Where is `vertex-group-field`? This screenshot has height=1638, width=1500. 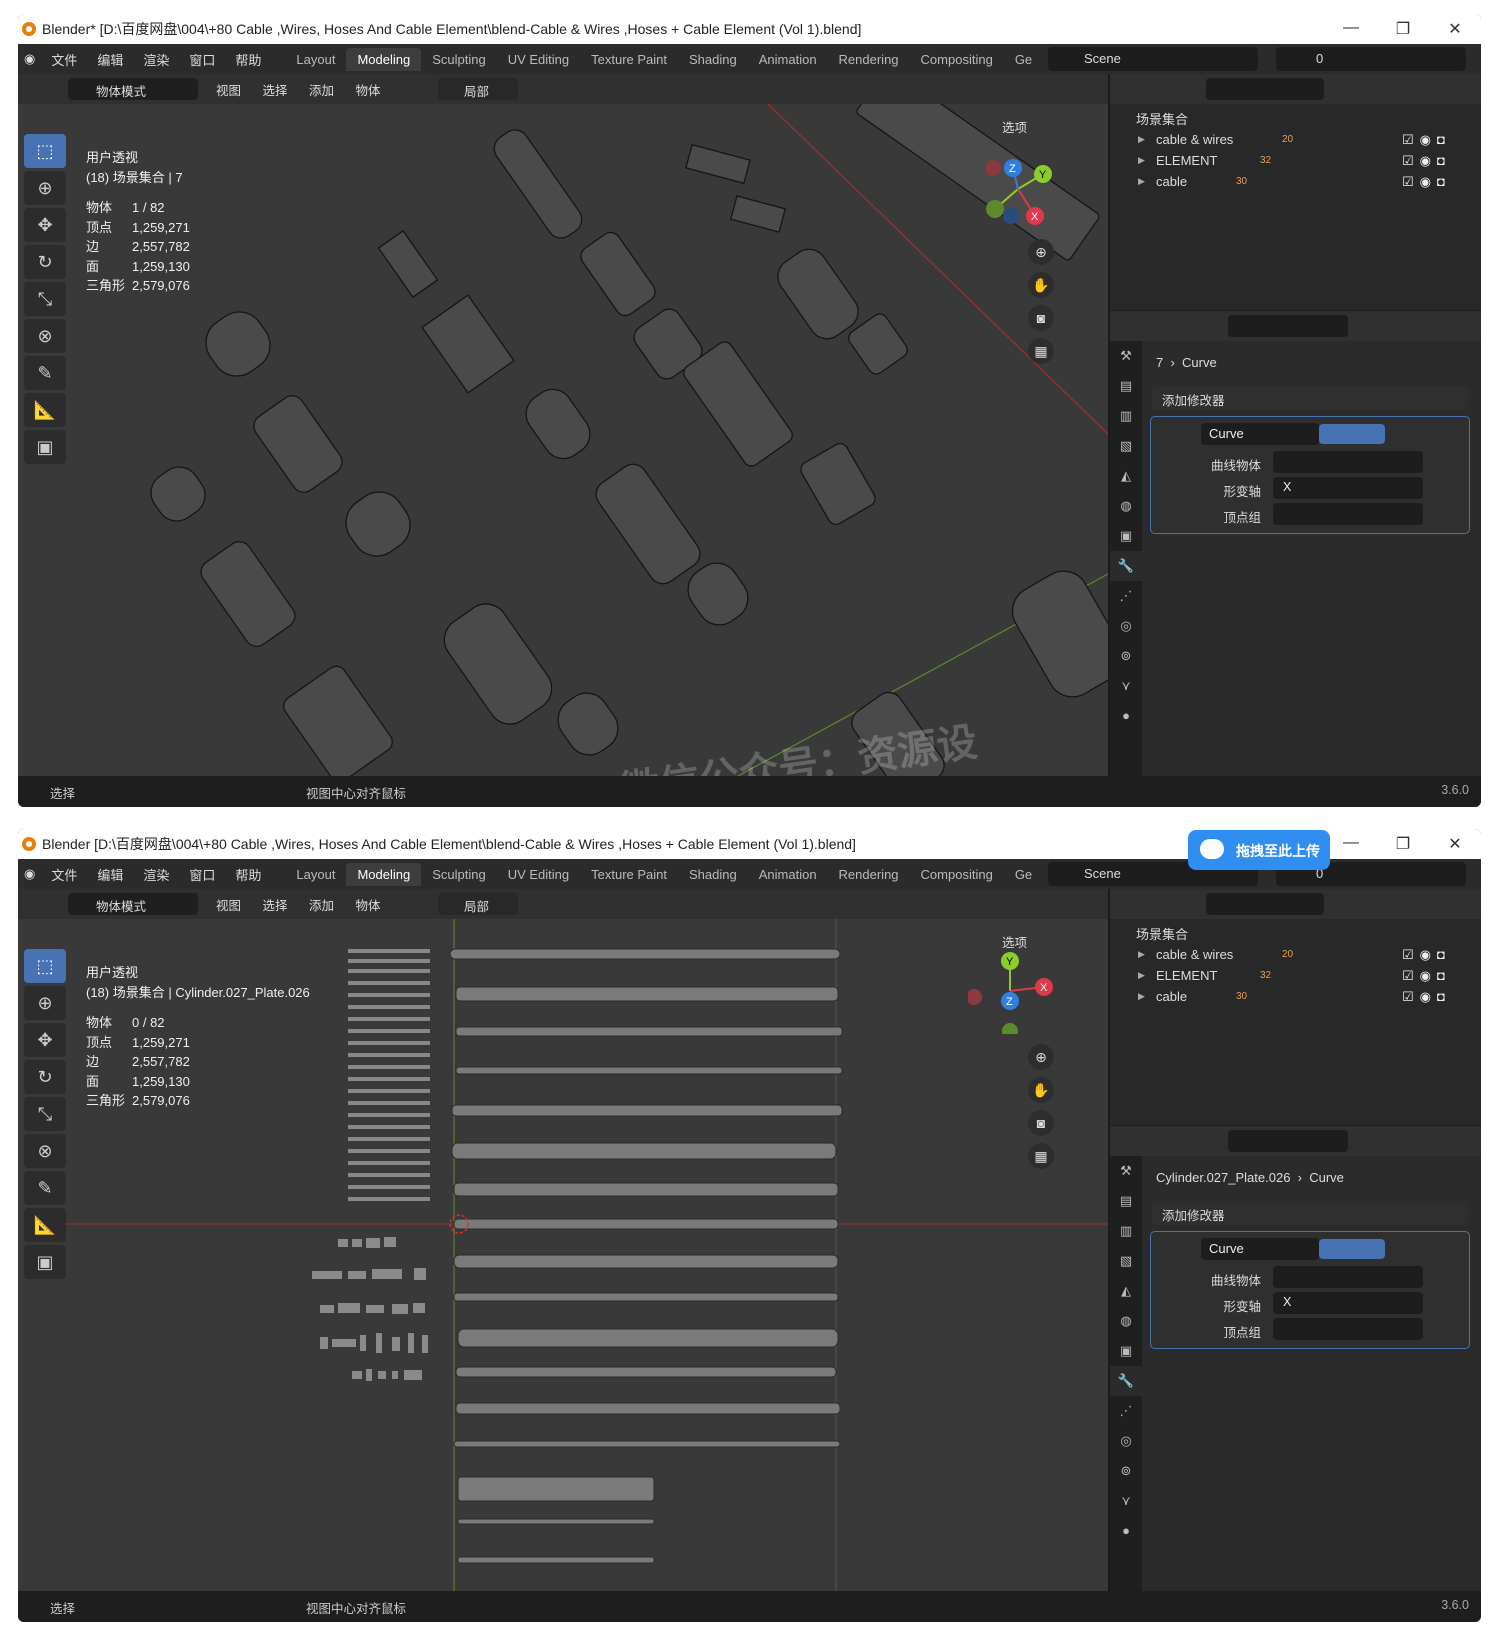
vertex-group-field is located at coordinates (1348, 514).